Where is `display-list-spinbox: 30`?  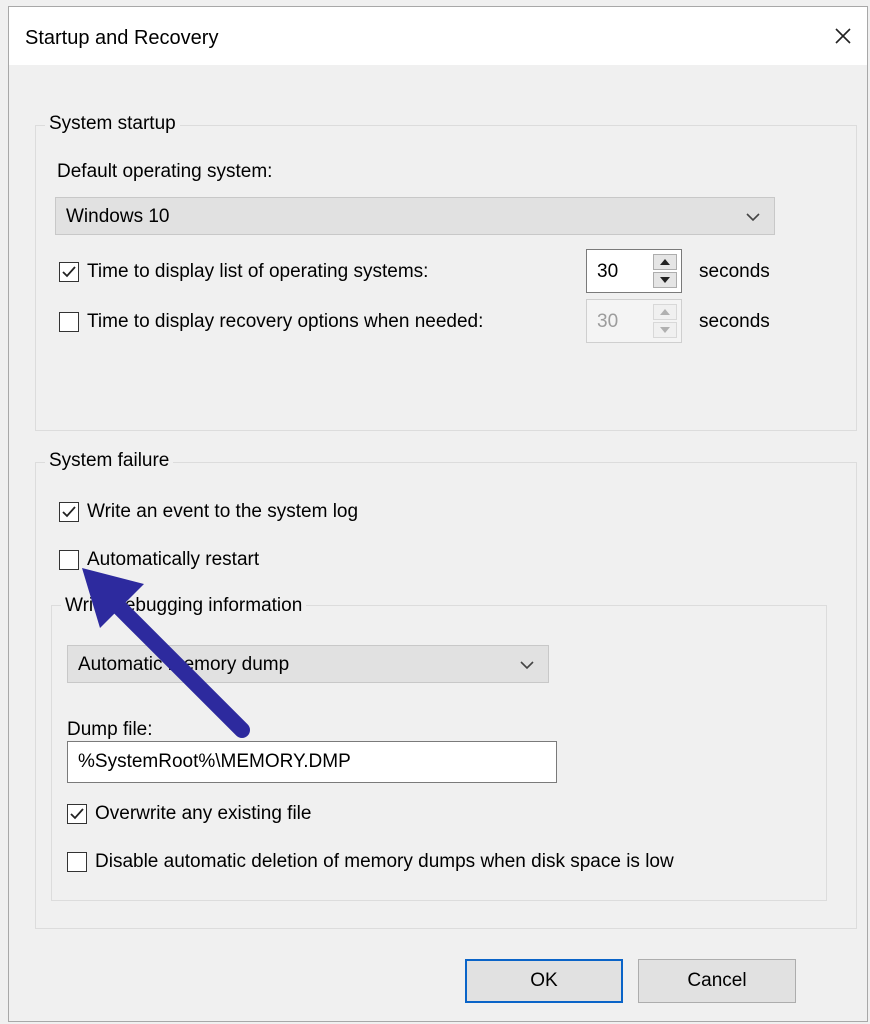
display-list-spinbox: 30 is located at coordinates (634, 271).